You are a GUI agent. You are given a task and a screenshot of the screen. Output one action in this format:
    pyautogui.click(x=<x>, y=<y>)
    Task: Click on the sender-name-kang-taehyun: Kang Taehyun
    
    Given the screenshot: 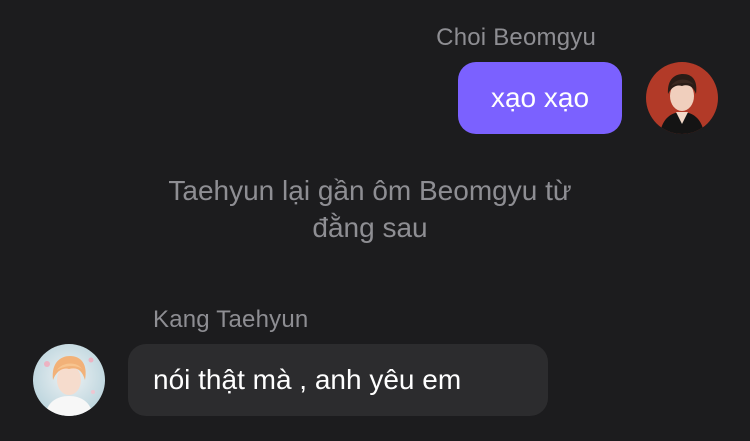 What is the action you would take?
    pyautogui.click(x=231, y=319)
    